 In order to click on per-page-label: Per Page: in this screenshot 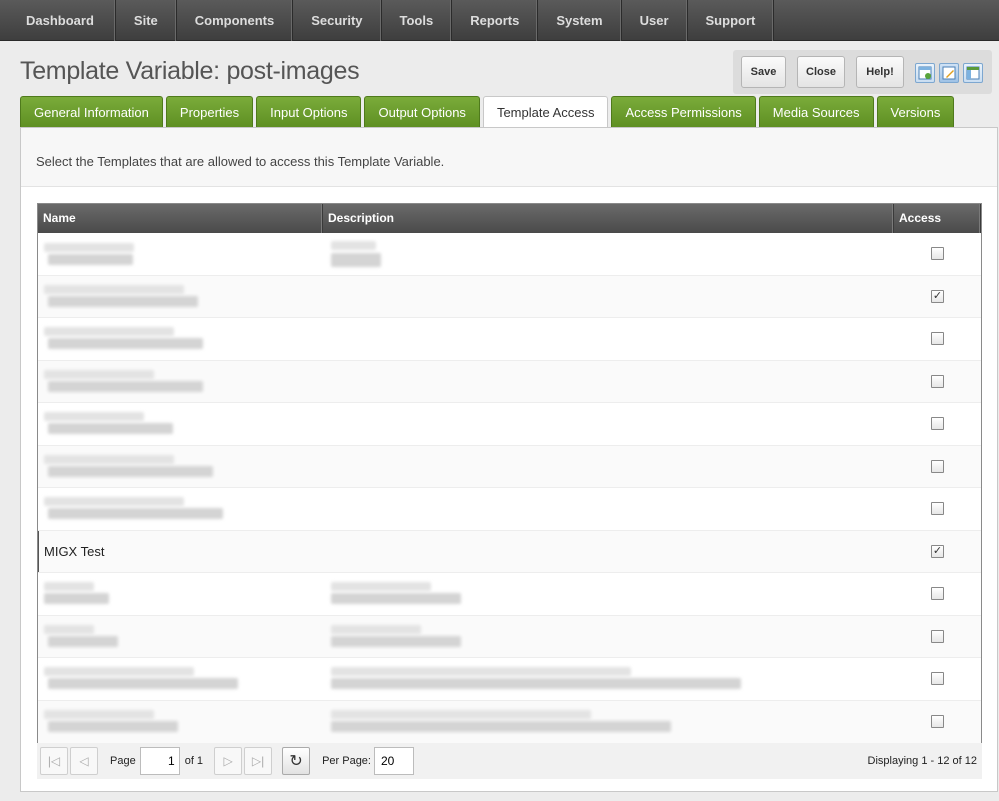, I will do `click(346, 761)`.